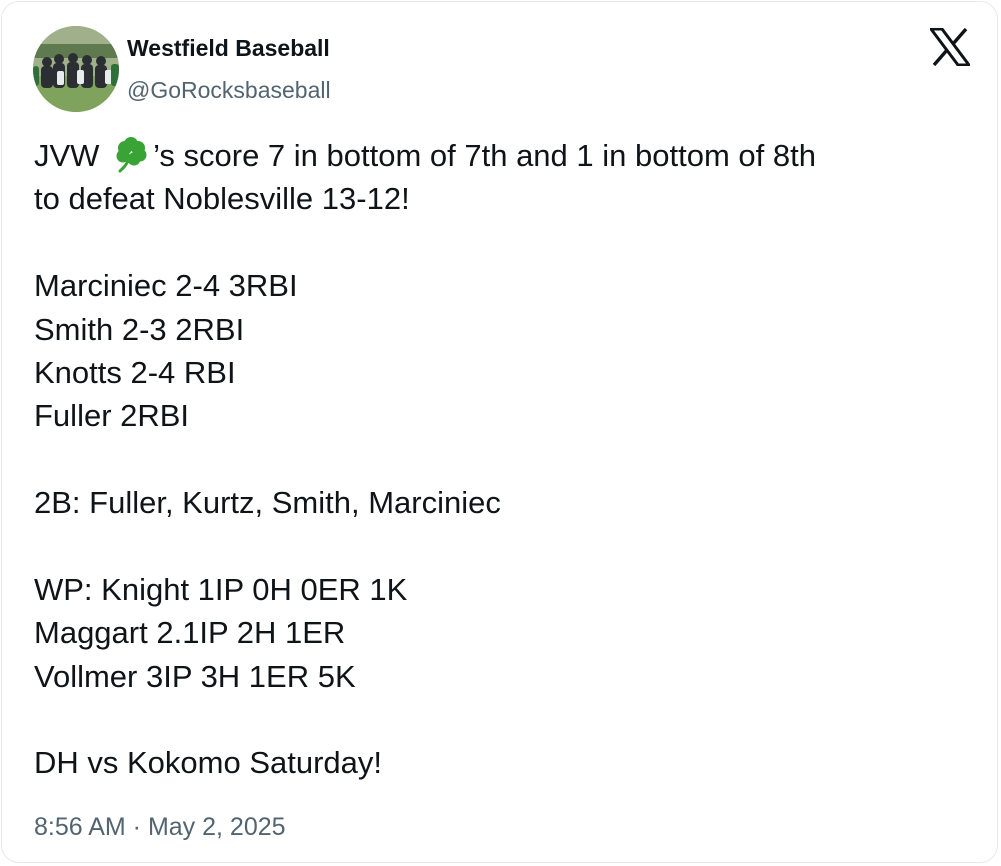 The width and height of the screenshot is (1001, 866). I want to click on display-name: Westfield Baseball, so click(228, 48).